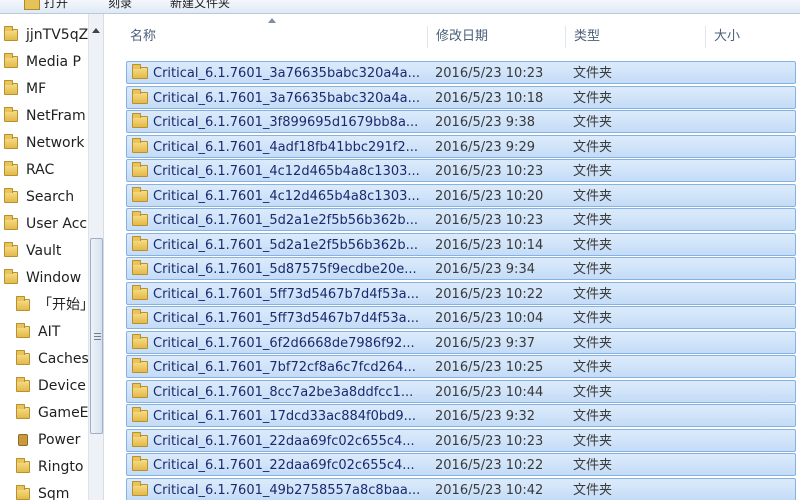  Describe the element at coordinates (63, 359) in the screenshot. I see `nav-item-label: Caches` at that location.